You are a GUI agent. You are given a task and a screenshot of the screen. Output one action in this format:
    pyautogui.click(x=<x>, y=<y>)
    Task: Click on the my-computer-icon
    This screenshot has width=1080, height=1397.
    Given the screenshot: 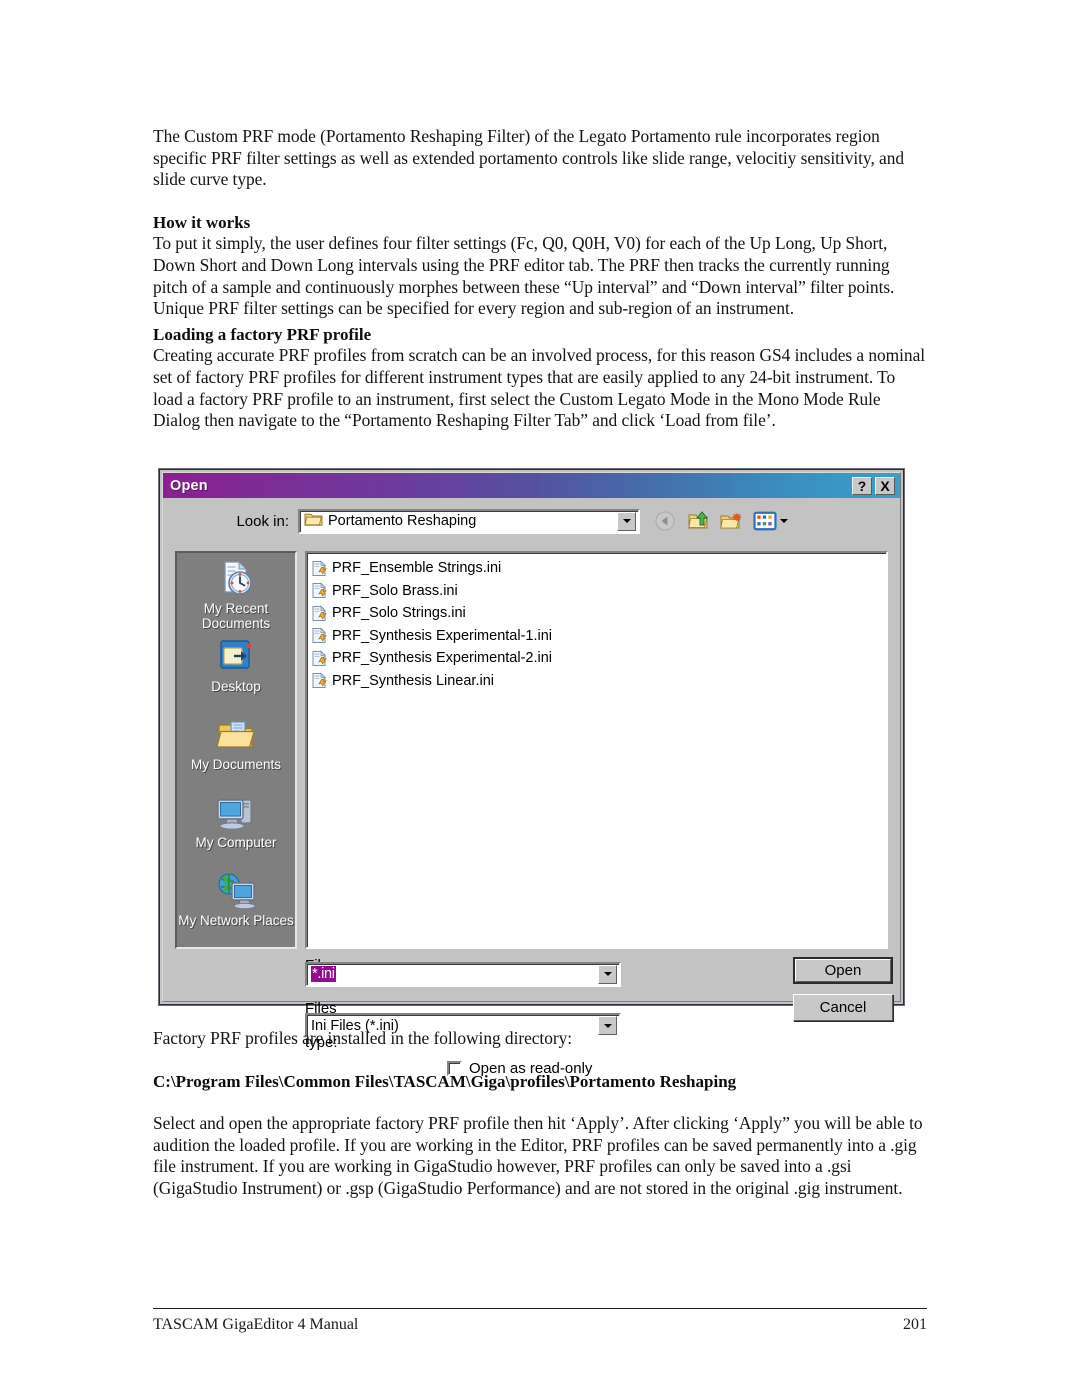 What is the action you would take?
    pyautogui.click(x=236, y=813)
    